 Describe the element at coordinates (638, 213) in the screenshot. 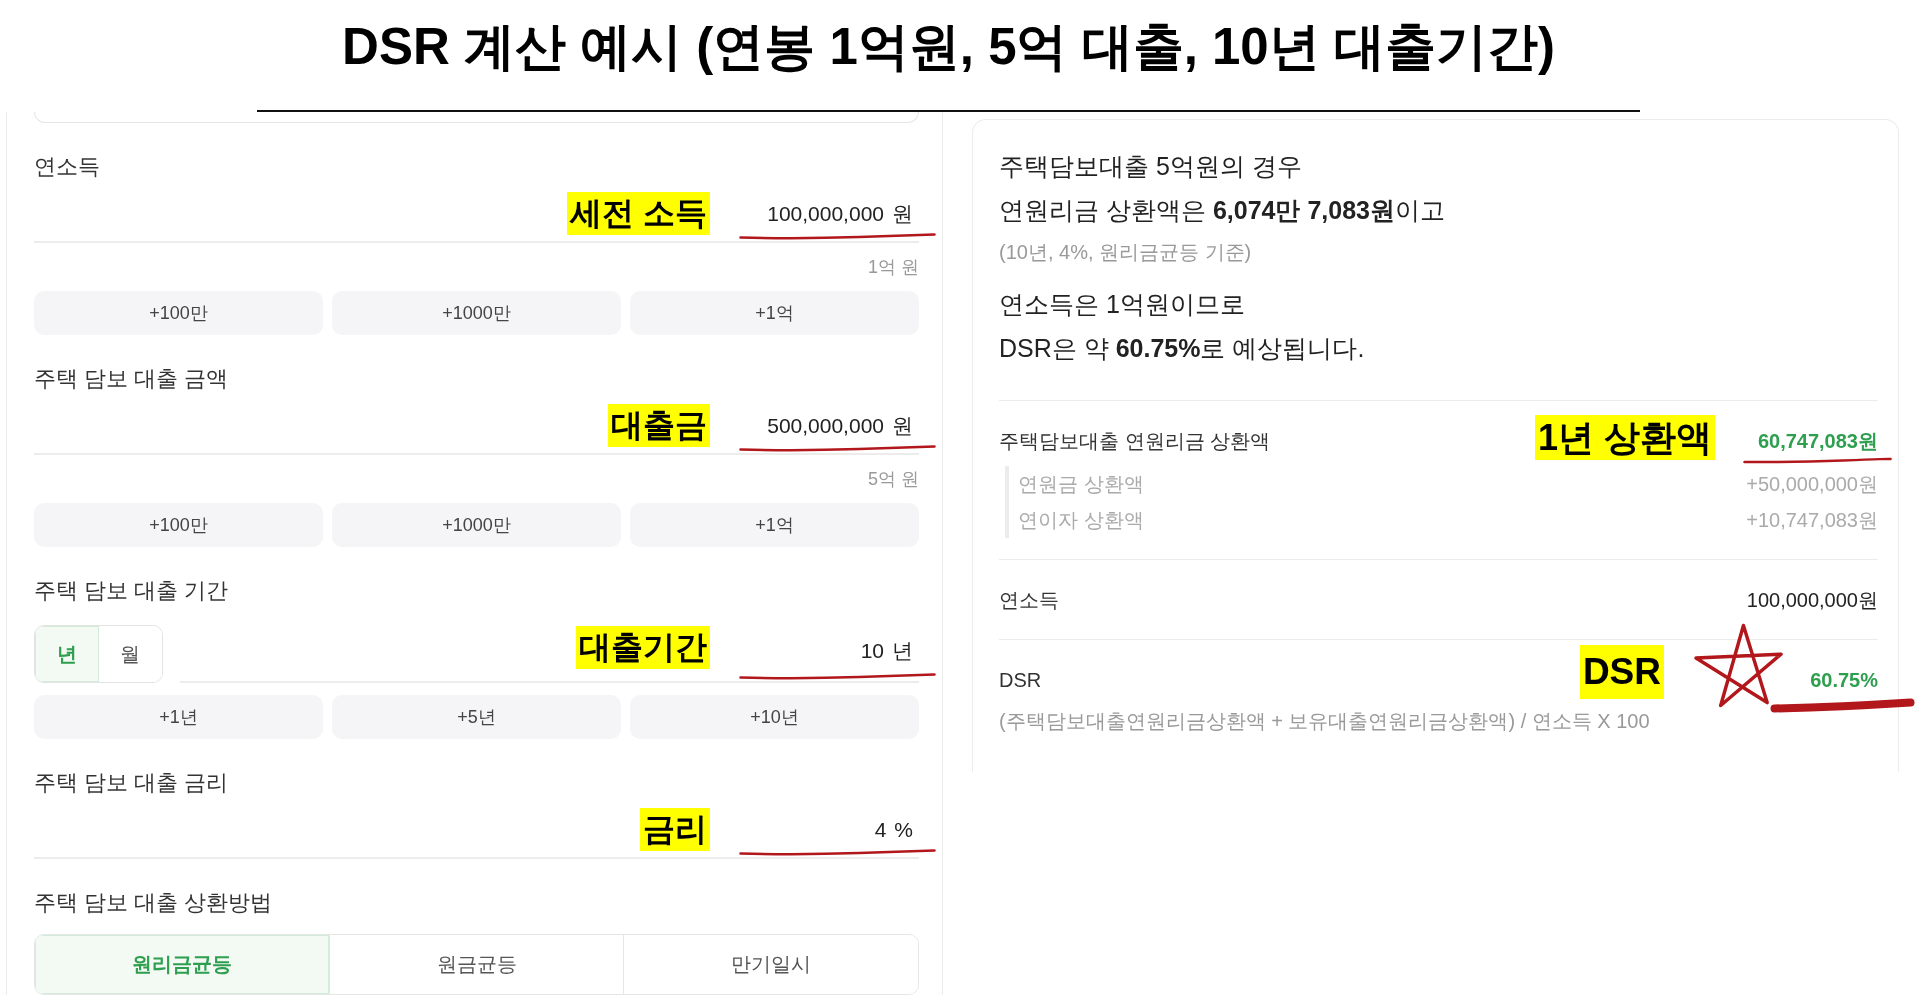

I see `highlighted-note: 세전 소득` at that location.